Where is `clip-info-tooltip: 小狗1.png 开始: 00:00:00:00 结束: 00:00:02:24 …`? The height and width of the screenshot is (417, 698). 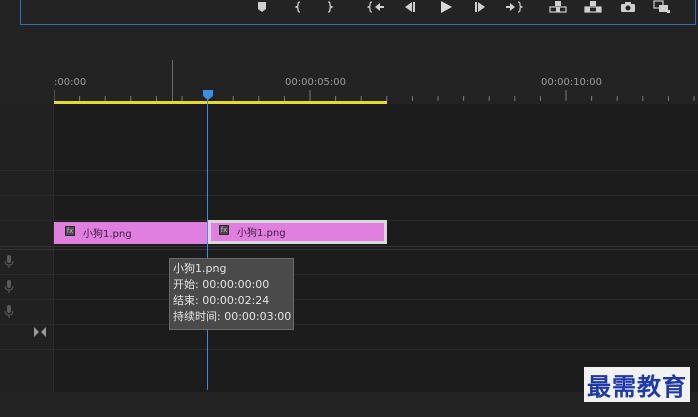
clip-info-tooltip: 小狗1.png 开始: 00:00:00:00 结束: 00:00:02:24 … is located at coordinates (231, 294).